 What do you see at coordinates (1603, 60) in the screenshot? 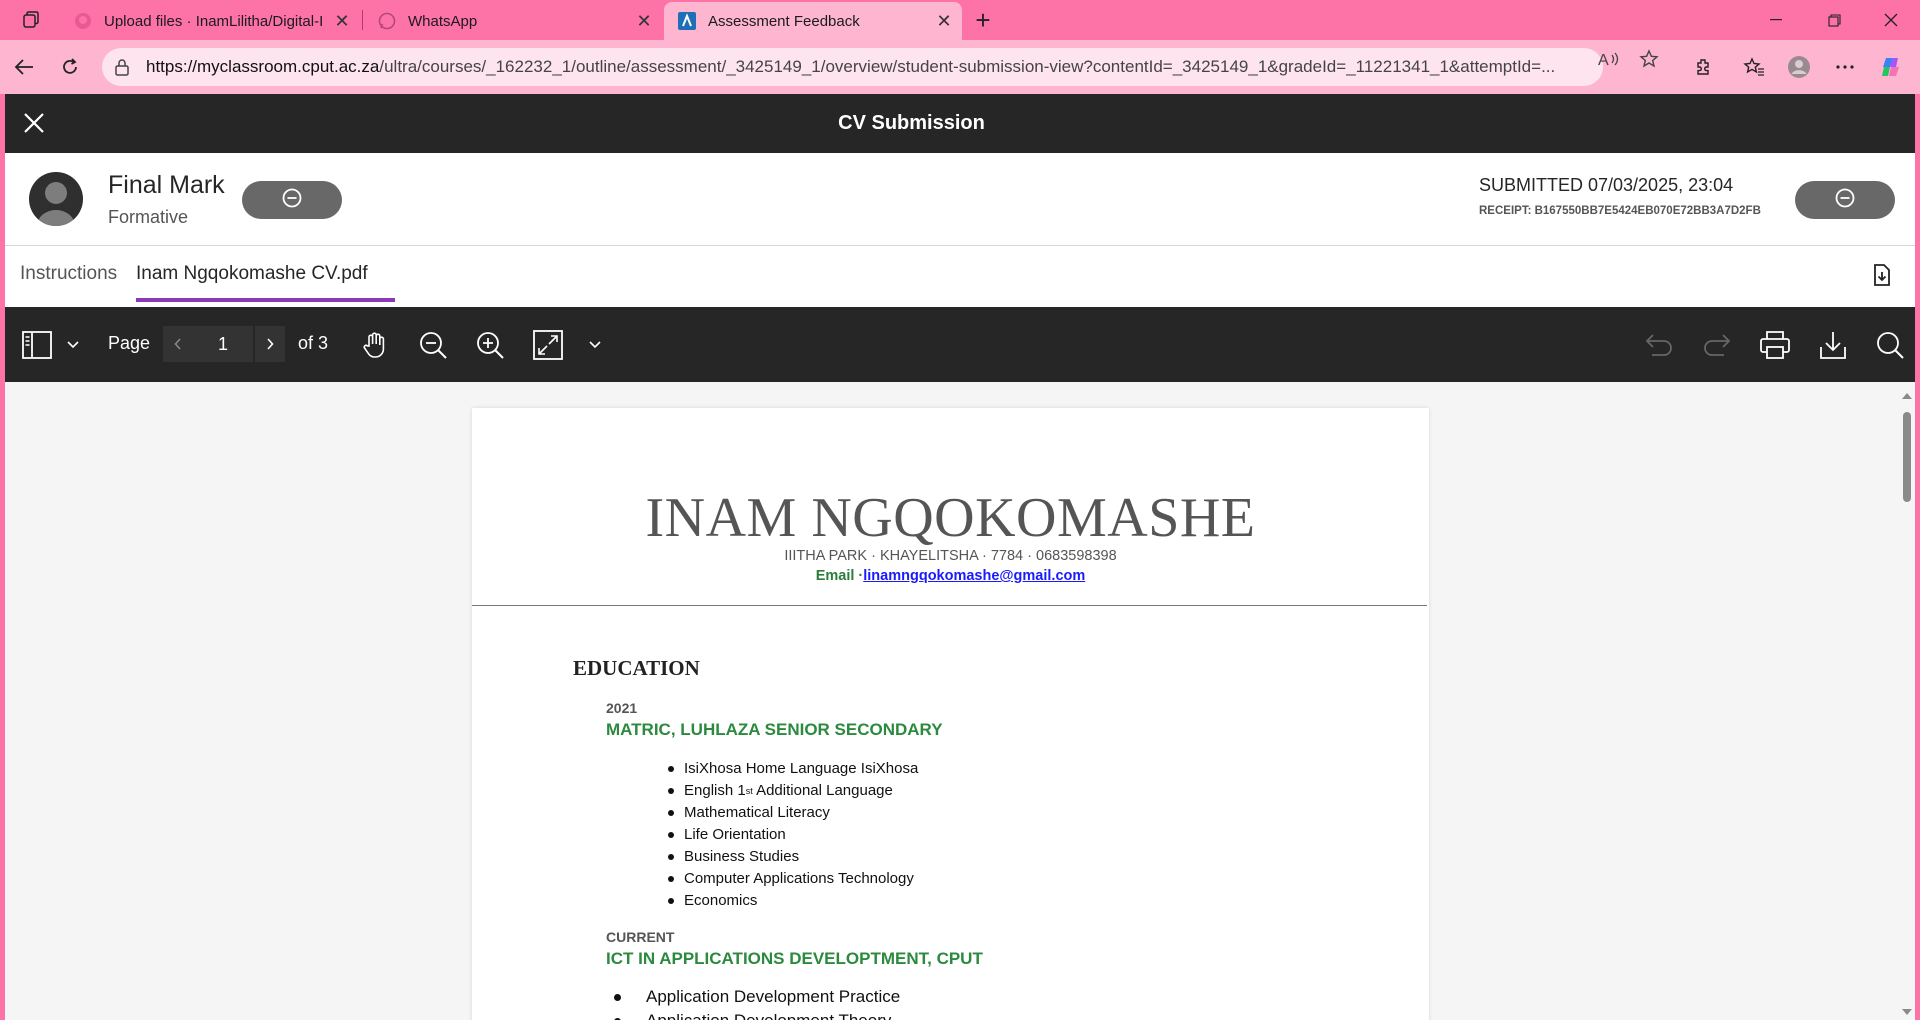
I see `svg-text: A` at bounding box center [1603, 60].